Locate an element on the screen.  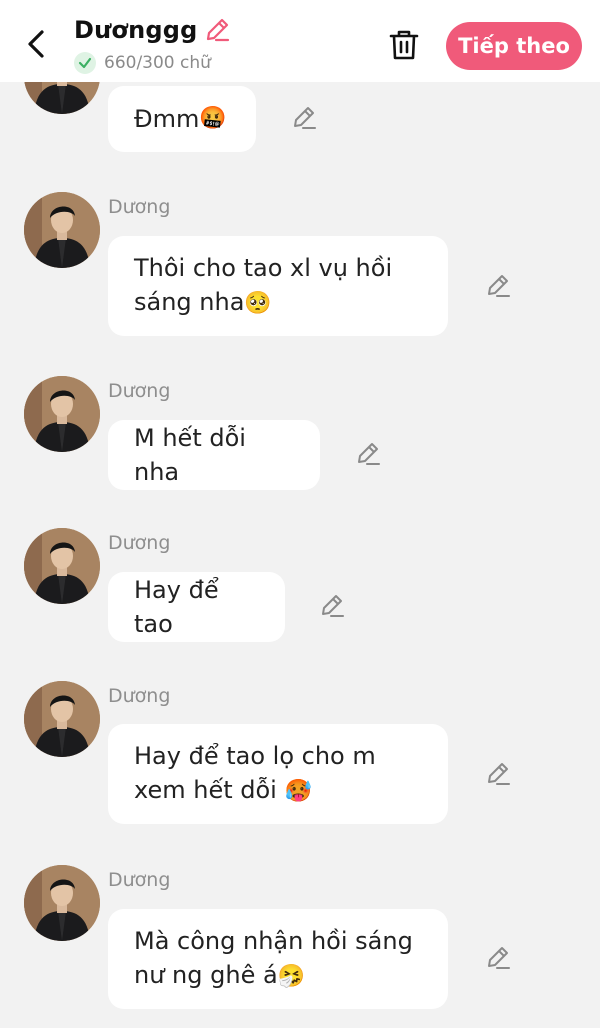
char-count-text: 660/300 chữ is located at coordinates (157, 63).